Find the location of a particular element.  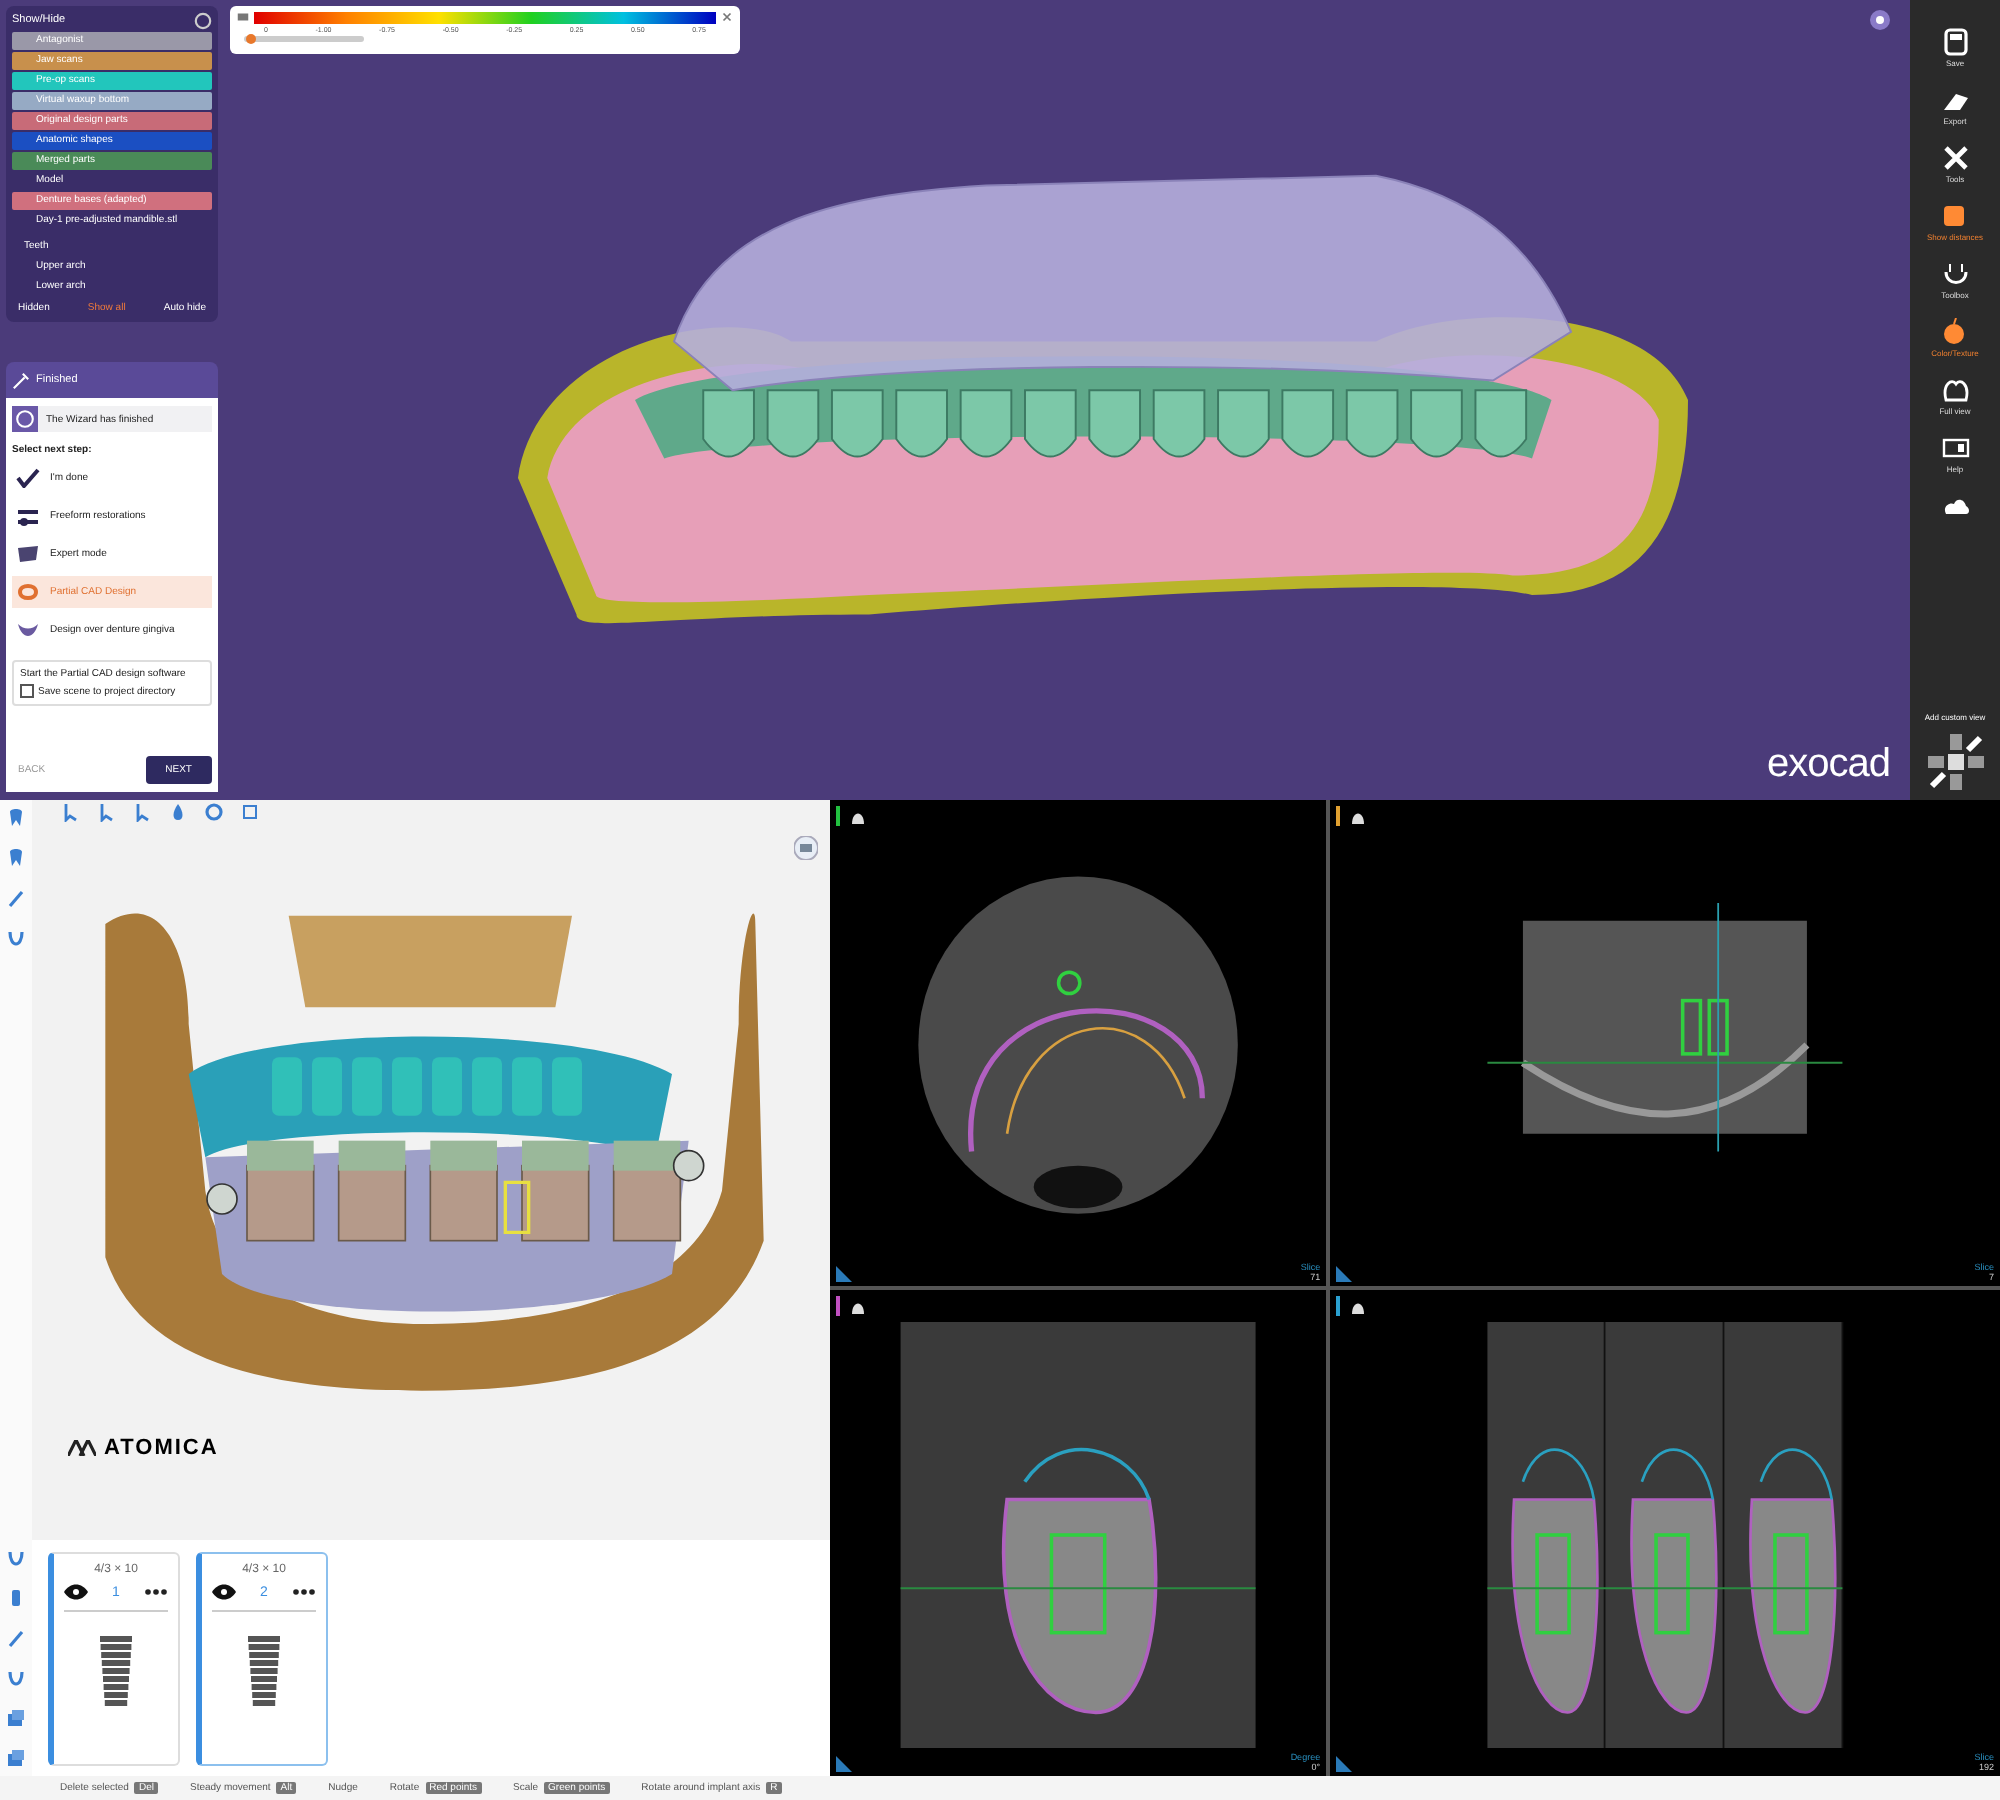

distances-icon is located at coordinates (1954, 216).